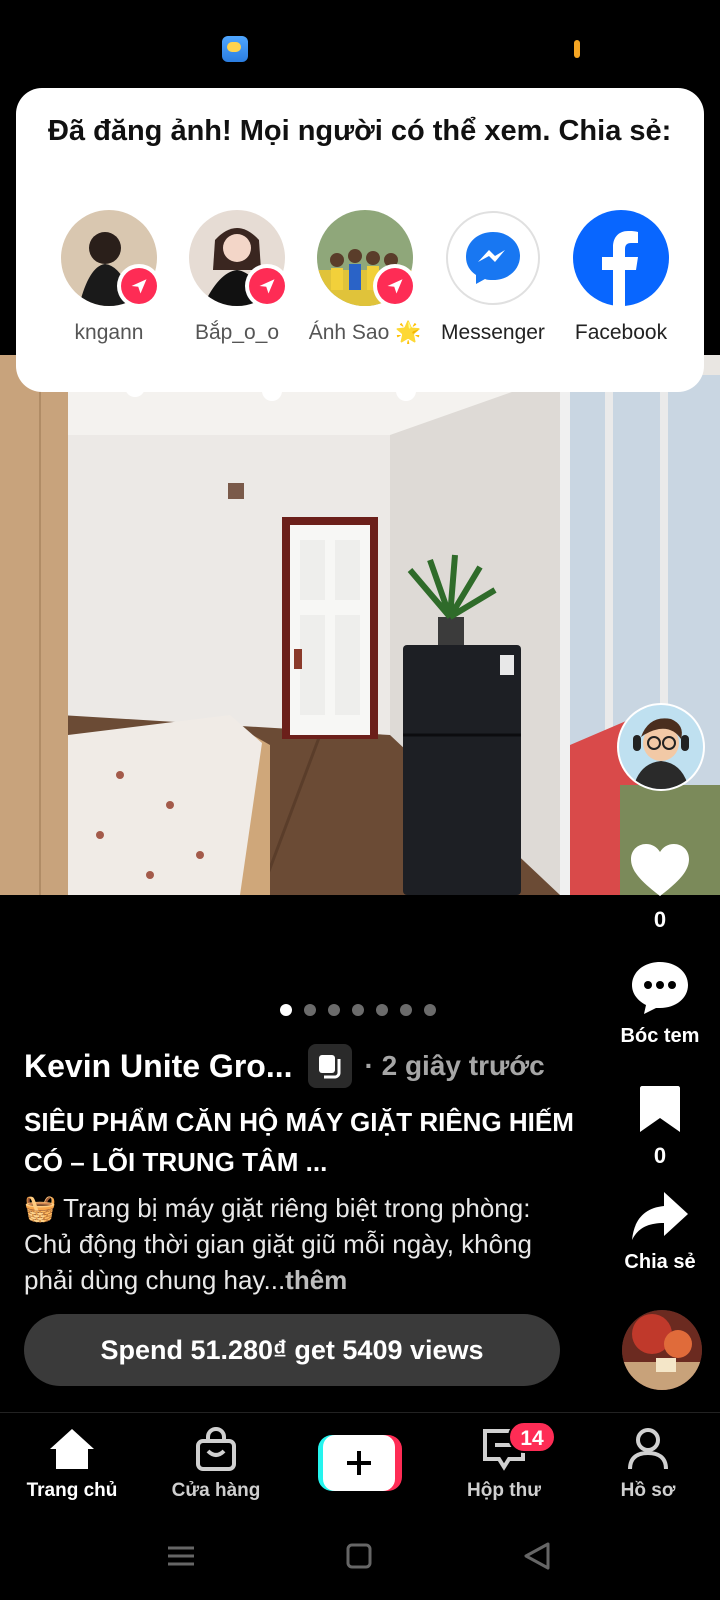  What do you see at coordinates (454, 1065) in the screenshot?
I see `post-time: · 2 giây trước` at bounding box center [454, 1065].